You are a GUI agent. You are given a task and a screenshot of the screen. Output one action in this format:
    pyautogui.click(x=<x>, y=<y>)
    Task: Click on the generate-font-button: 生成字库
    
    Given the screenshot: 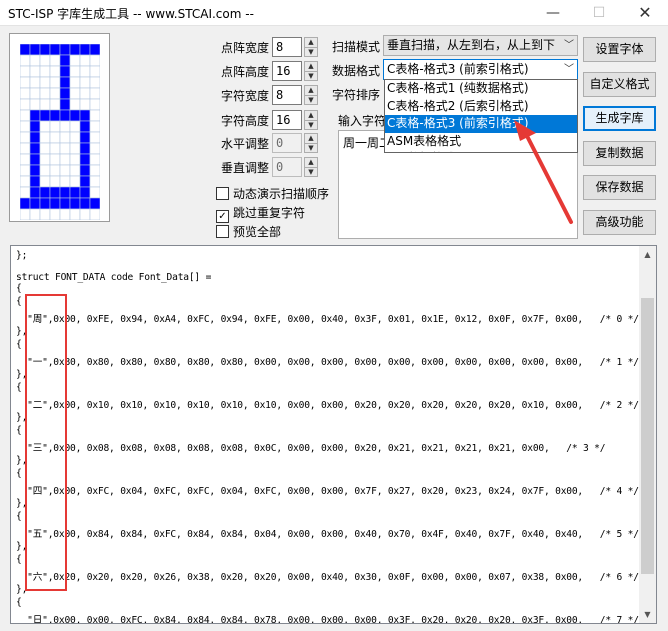 What is the action you would take?
    pyautogui.click(x=619, y=118)
    